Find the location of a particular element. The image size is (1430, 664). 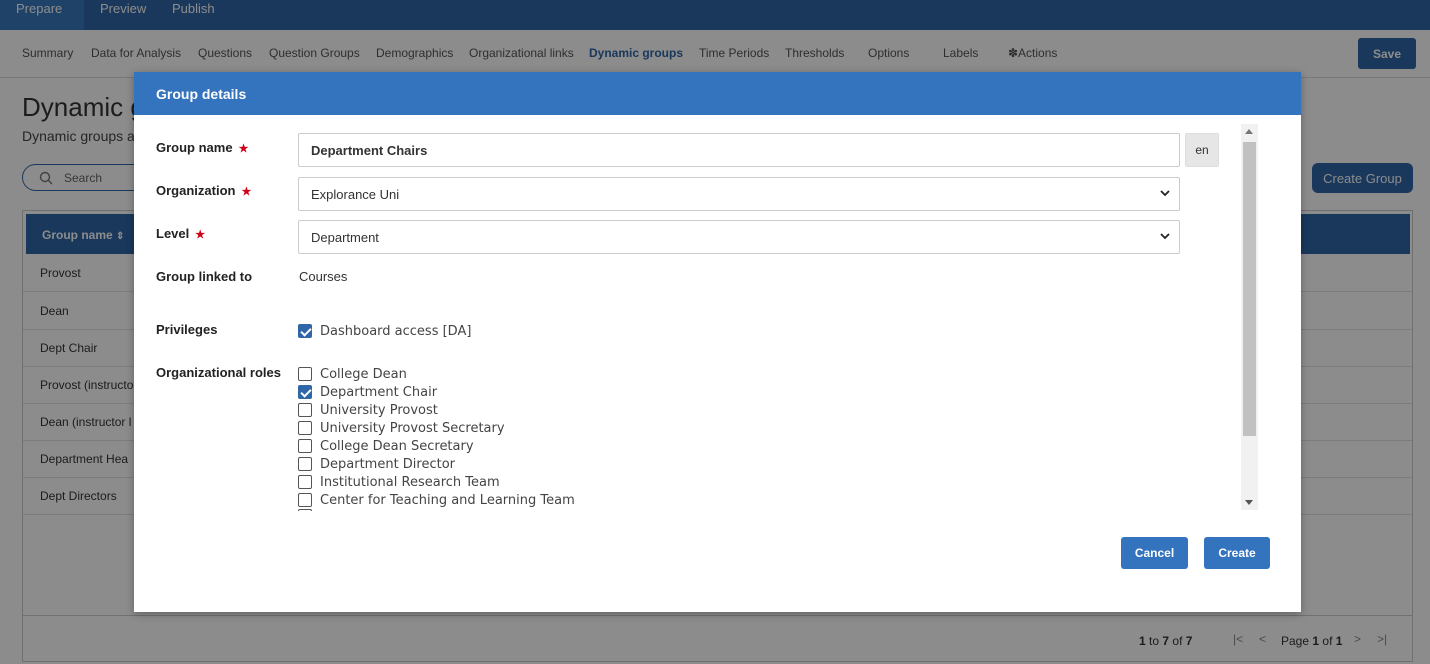

level-label: Level ★ is located at coordinates (180, 233).